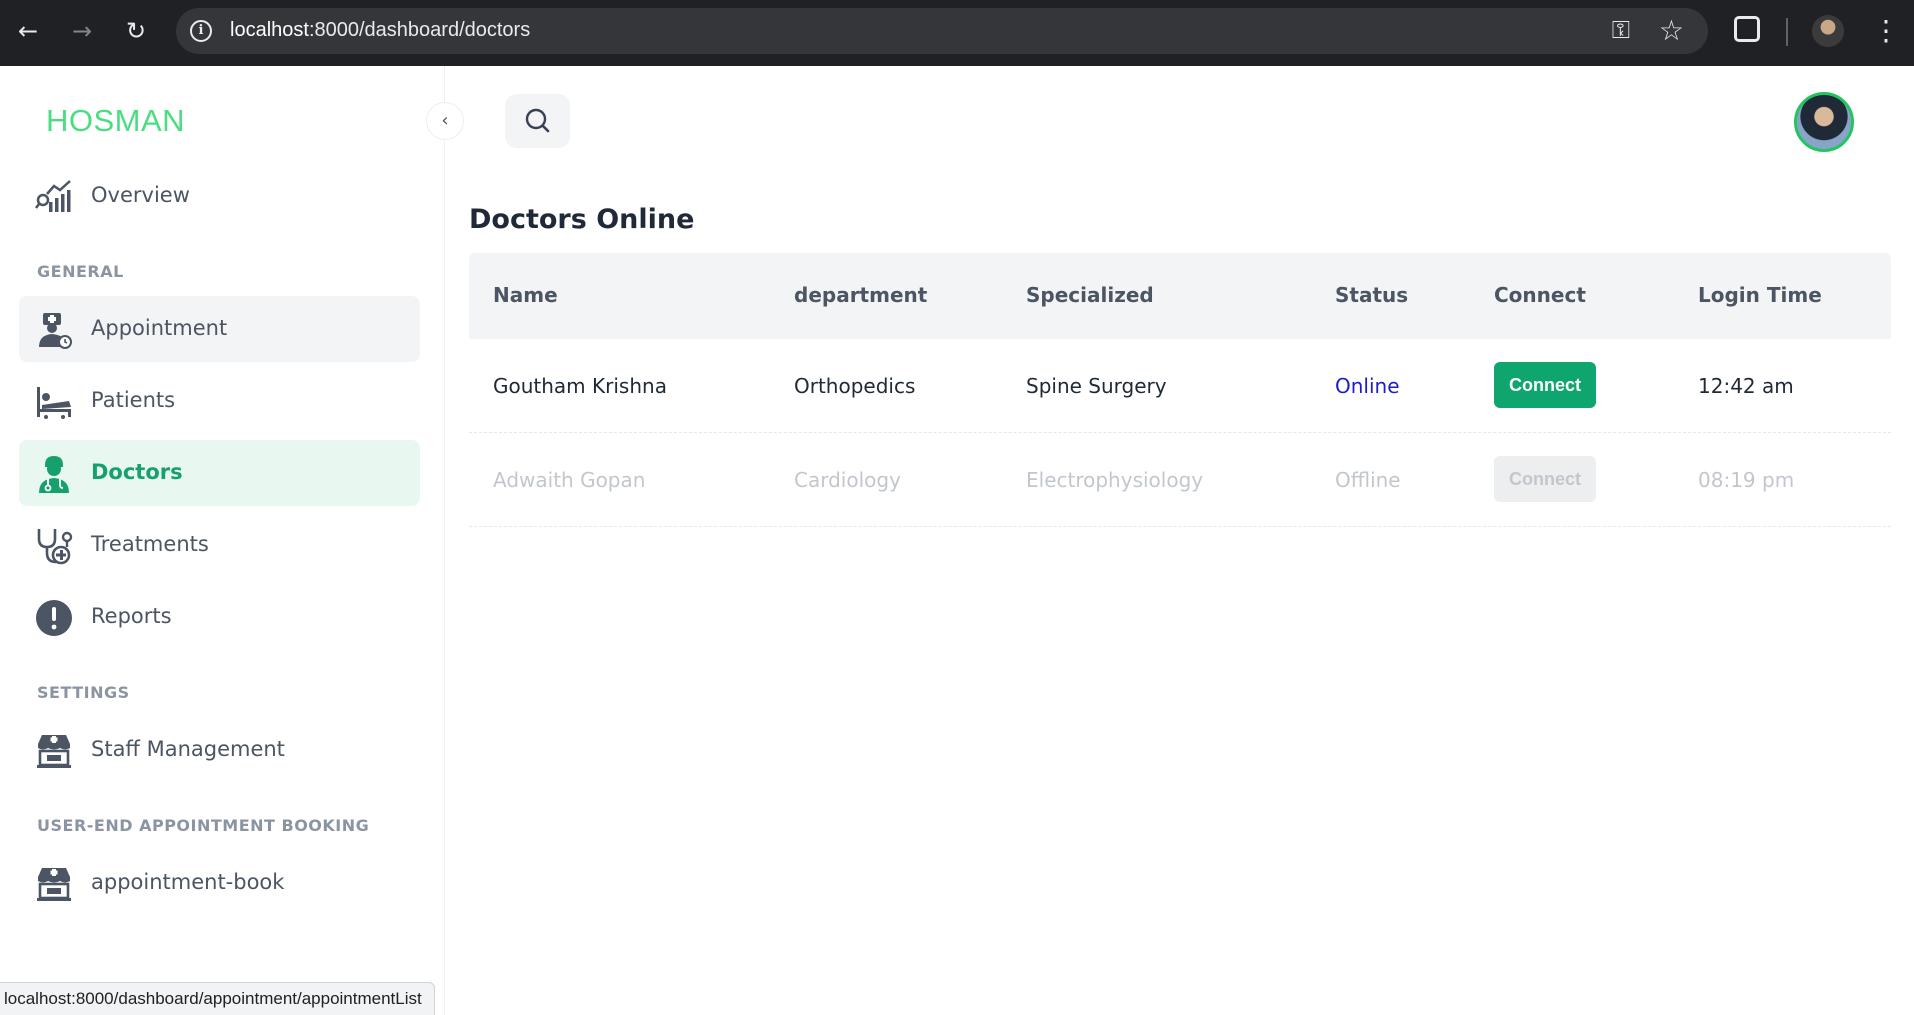  I want to click on section-settings: SETTINGS, so click(83, 692).